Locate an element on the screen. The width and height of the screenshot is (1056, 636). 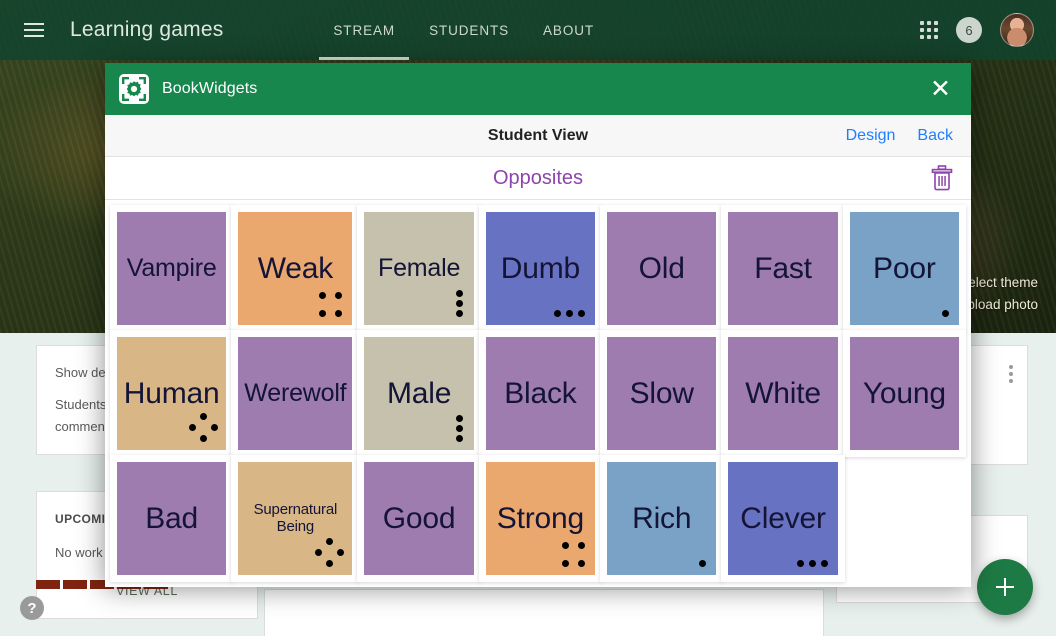
board-cell: Young is located at coordinates (904, 393).